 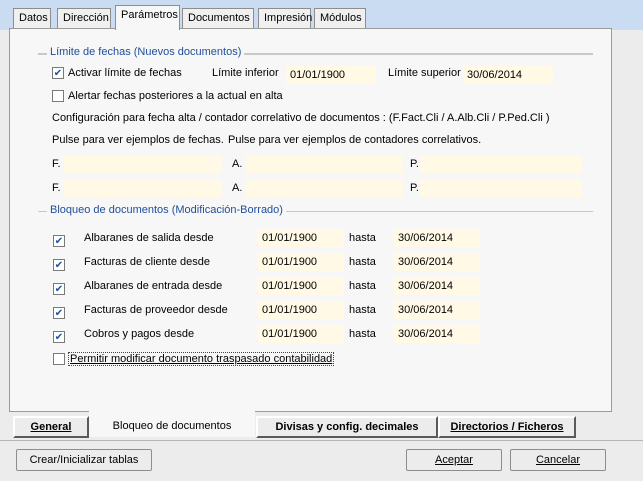 I want to click on row-label: Cobros y pagos desde, so click(x=139, y=334).